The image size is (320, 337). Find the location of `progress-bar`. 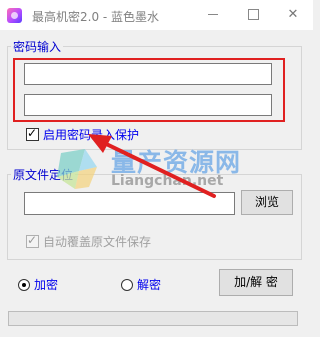

progress-bar is located at coordinates (153, 318).